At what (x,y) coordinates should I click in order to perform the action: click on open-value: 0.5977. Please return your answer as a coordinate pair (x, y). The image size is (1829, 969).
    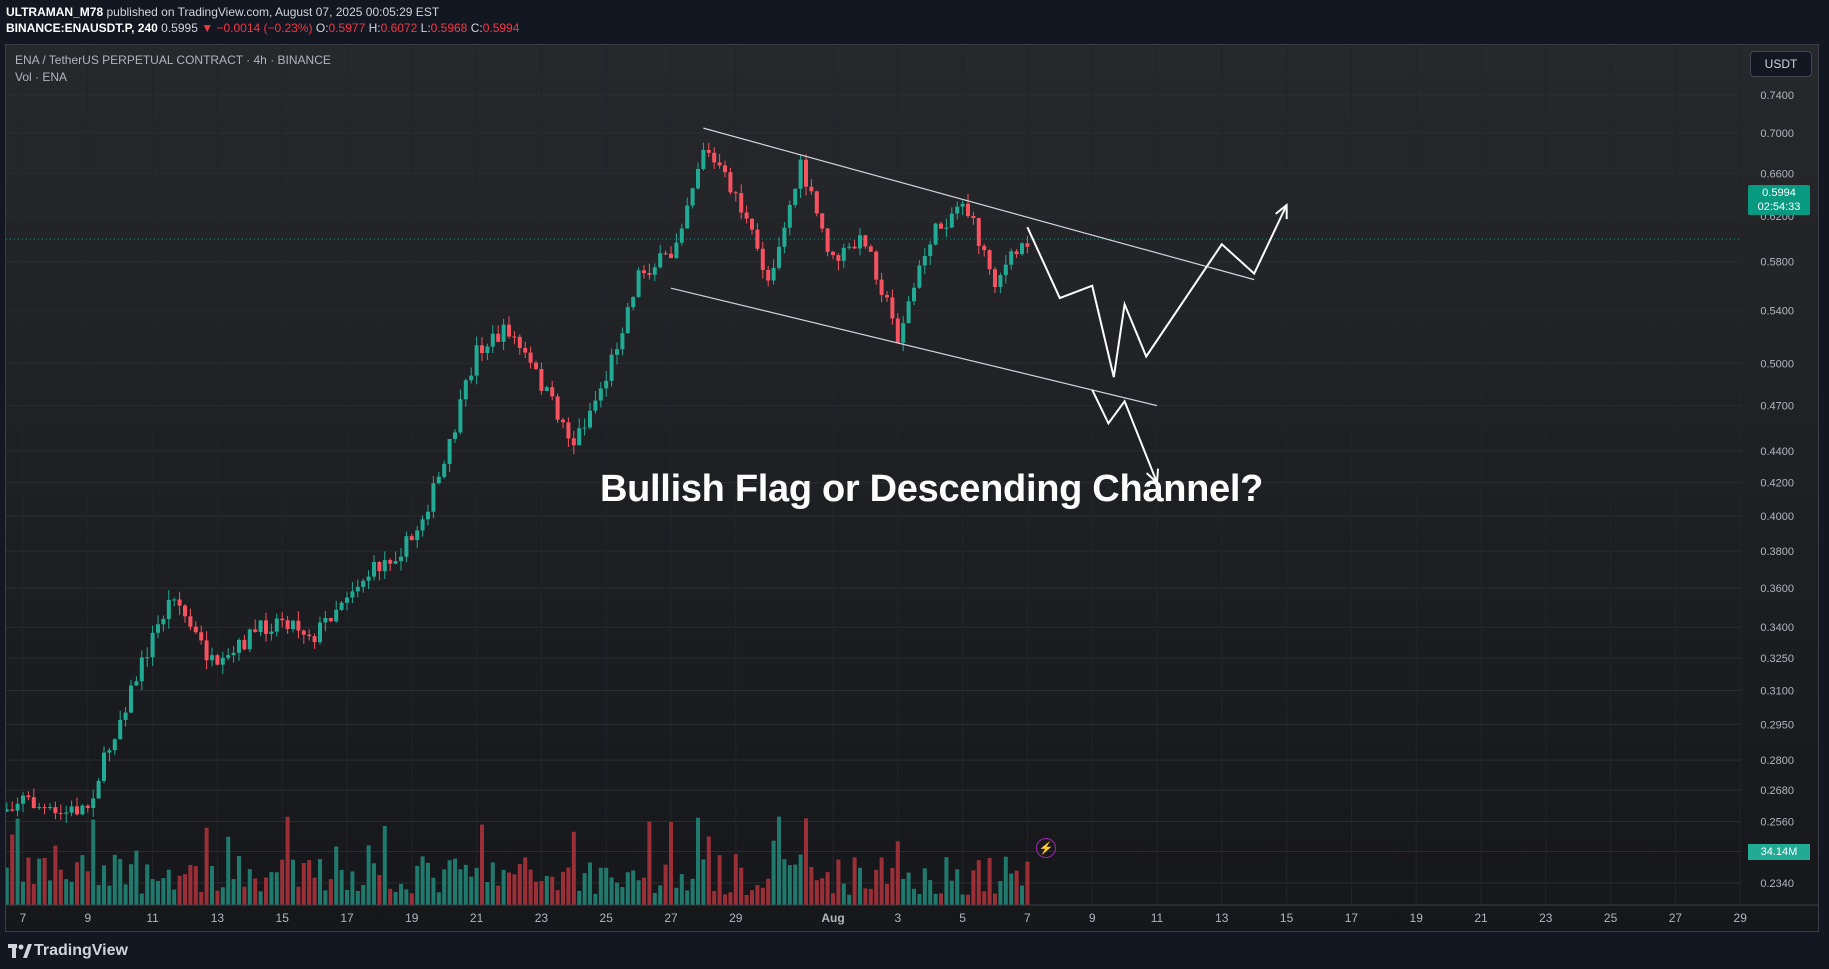
    Looking at the image, I should click on (347, 28).